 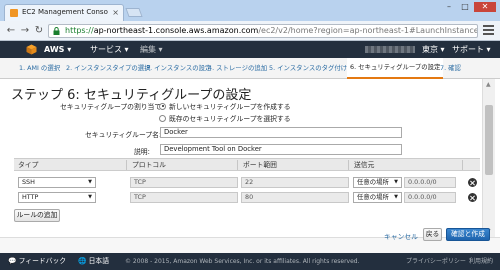 What do you see at coordinates (148, 49) in the screenshot?
I see `edit-label: 編集` at bounding box center [148, 49].